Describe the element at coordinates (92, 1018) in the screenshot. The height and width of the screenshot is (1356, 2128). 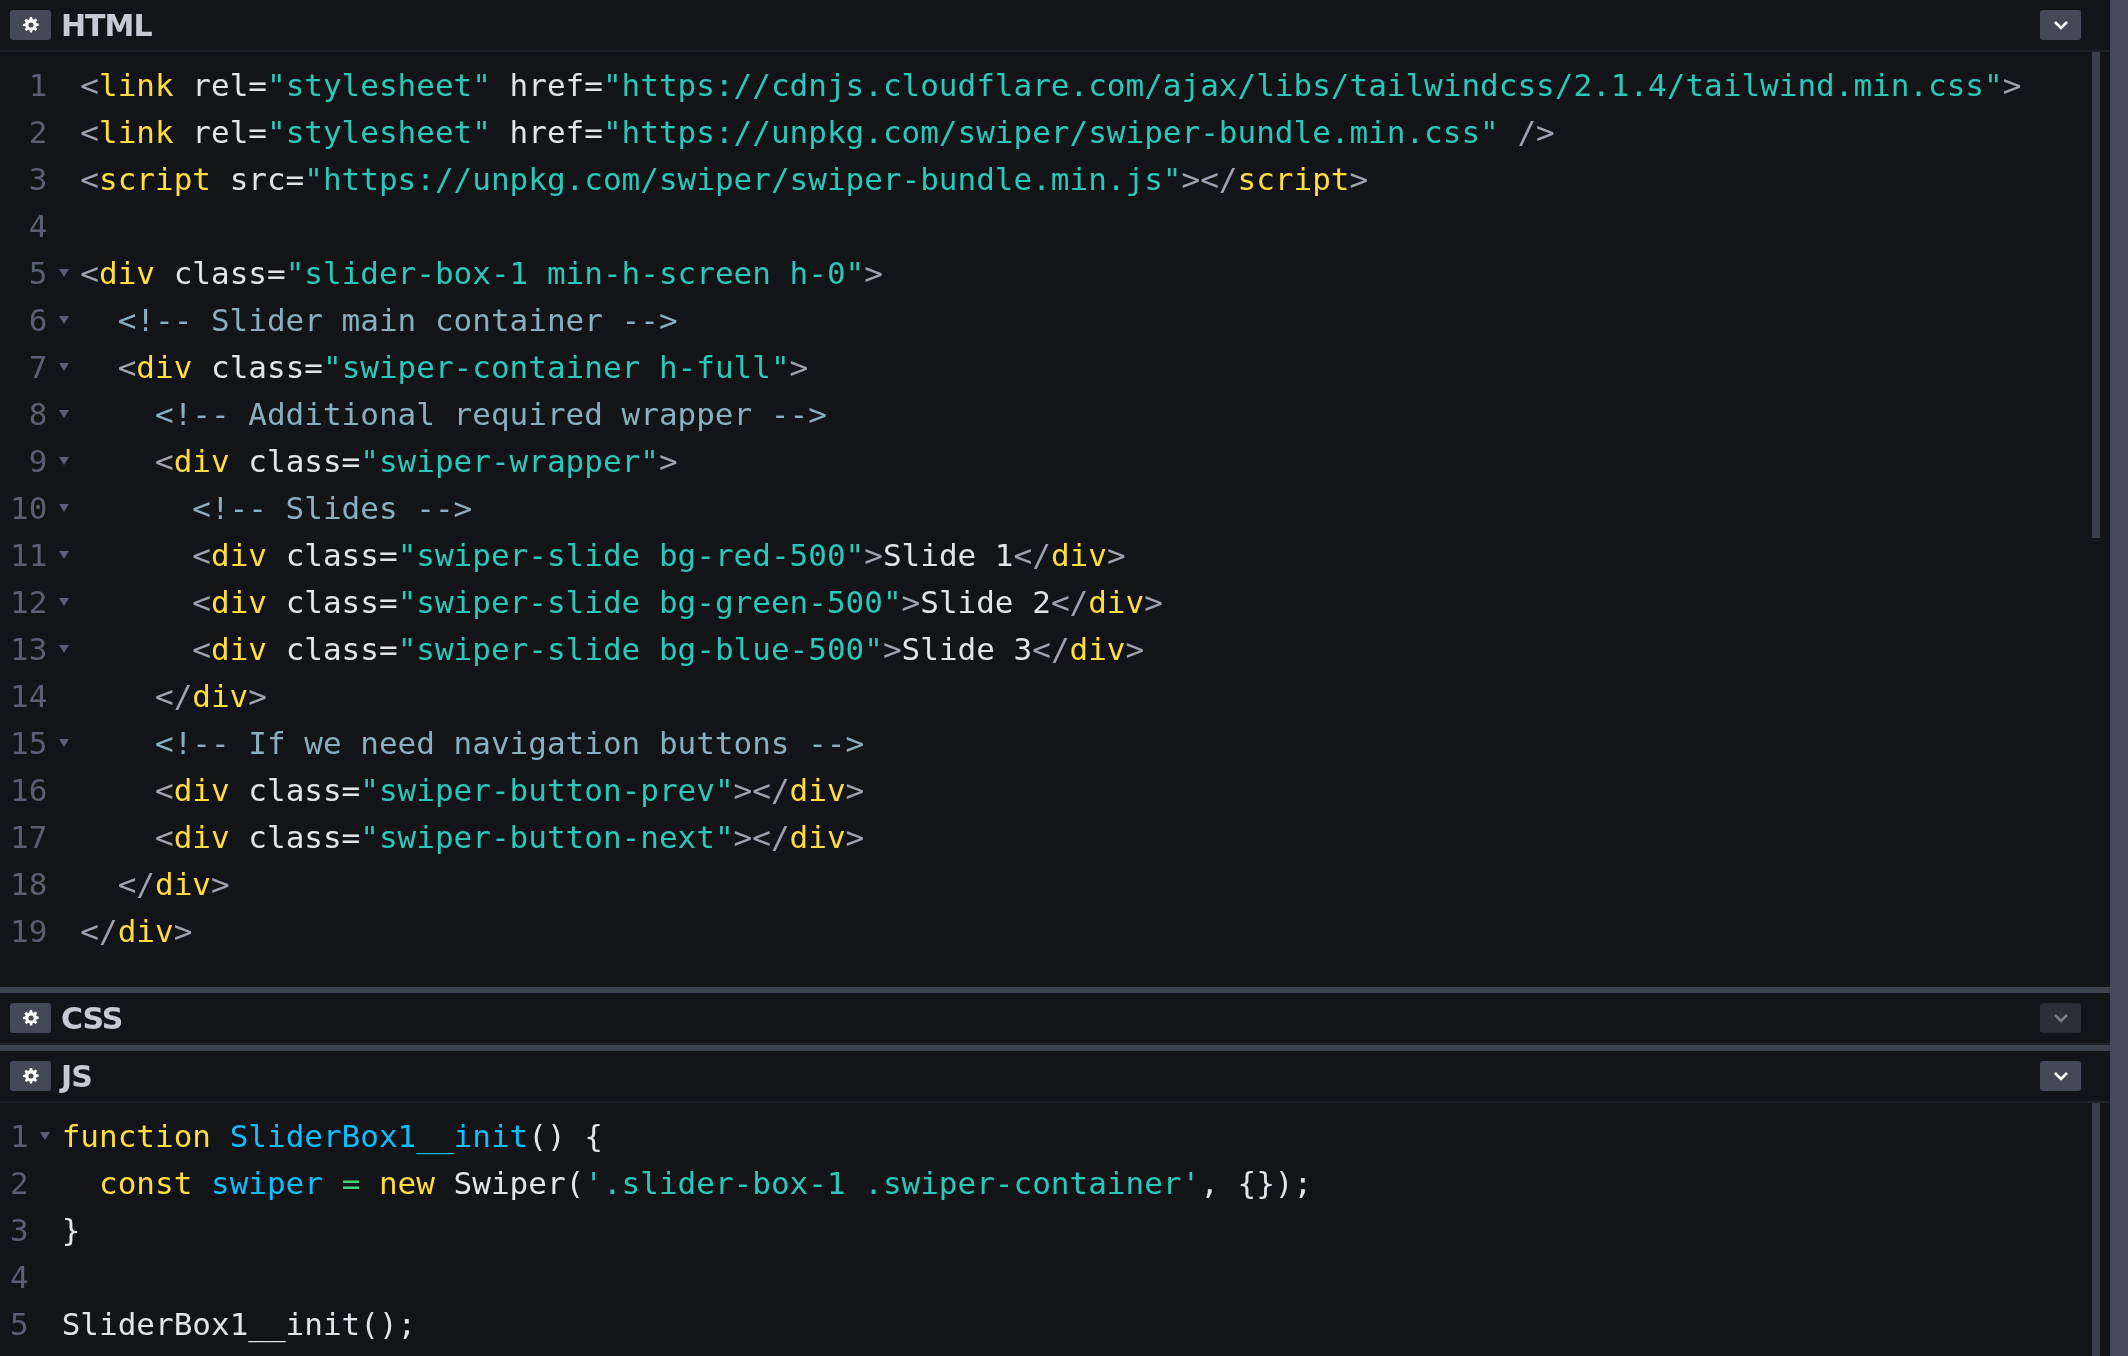
I see `panel-title: CSS` at that location.